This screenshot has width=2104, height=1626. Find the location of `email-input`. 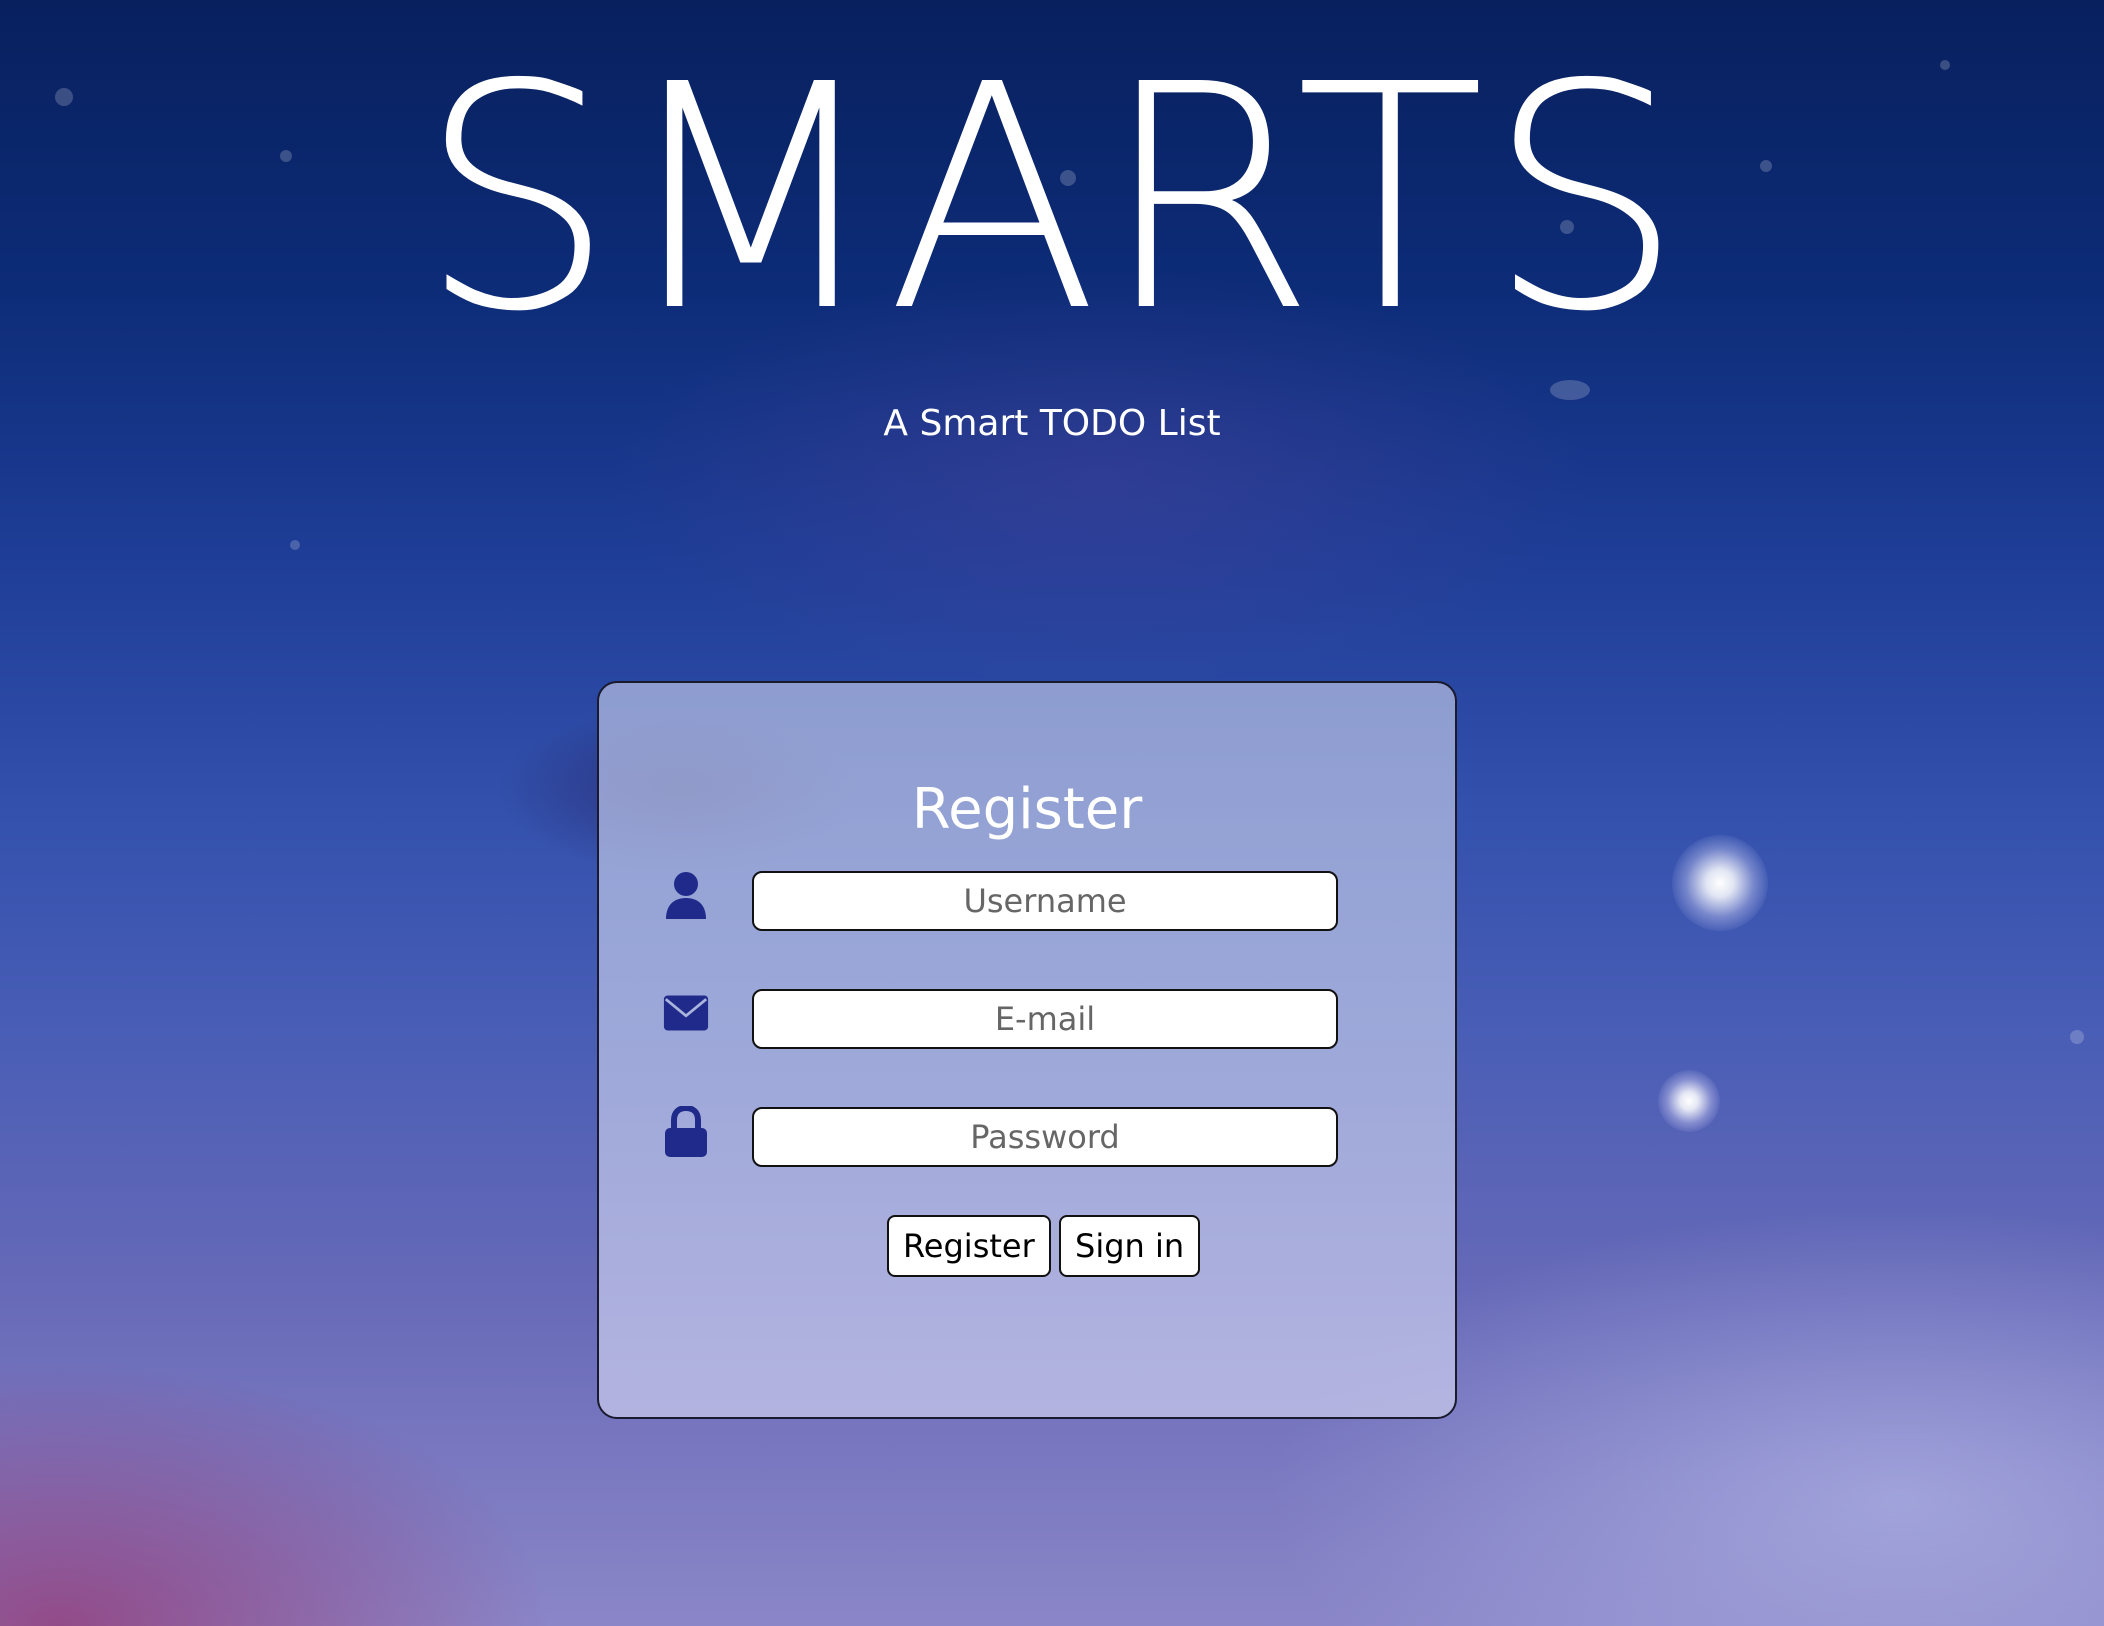

email-input is located at coordinates (1045, 1019).